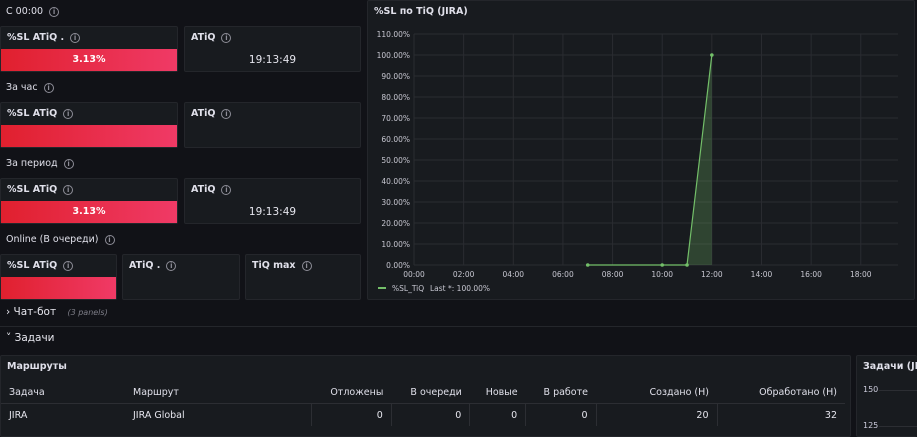 This screenshot has width=917, height=437. I want to click on atiq-panel-4: ATiQ .i, so click(181, 277).